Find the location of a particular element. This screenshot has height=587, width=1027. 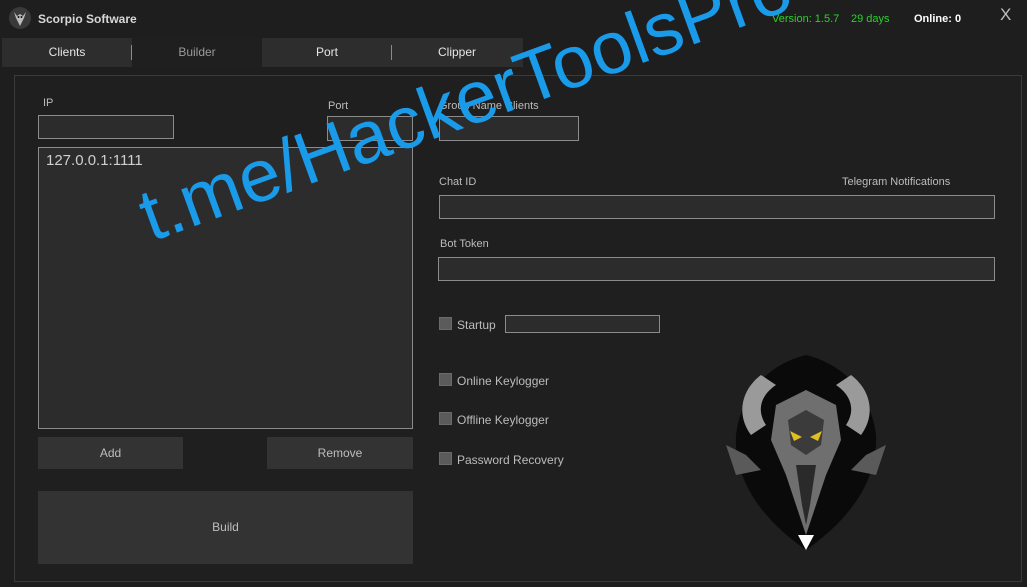

port-input is located at coordinates (370, 128).